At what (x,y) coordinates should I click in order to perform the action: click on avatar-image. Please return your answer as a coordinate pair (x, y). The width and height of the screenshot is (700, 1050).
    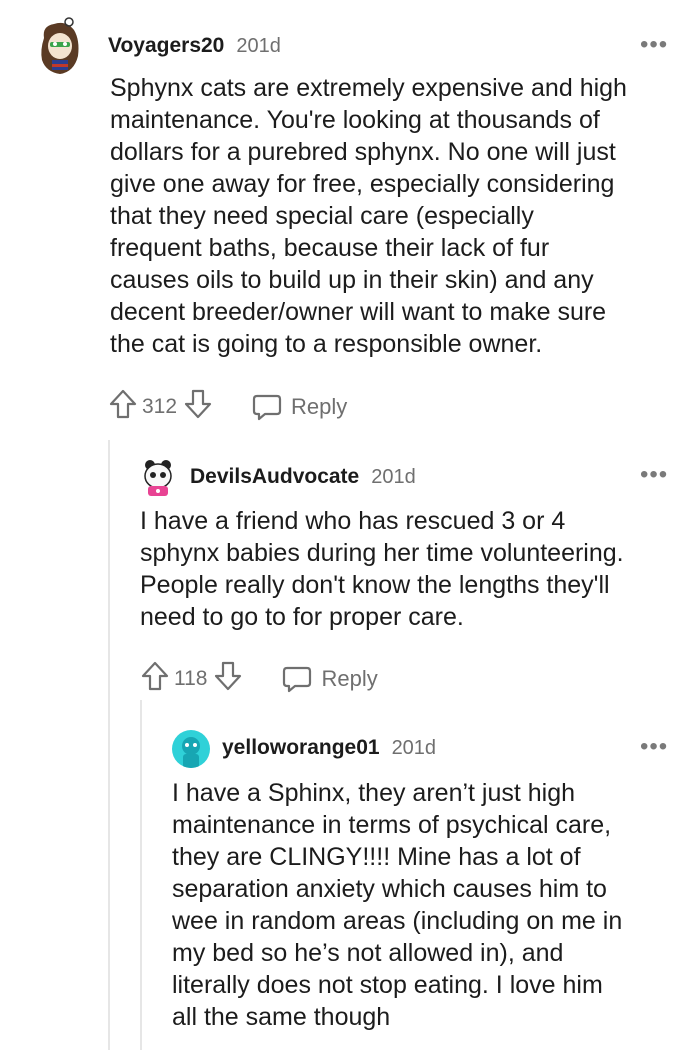
    Looking at the image, I should click on (191, 752).